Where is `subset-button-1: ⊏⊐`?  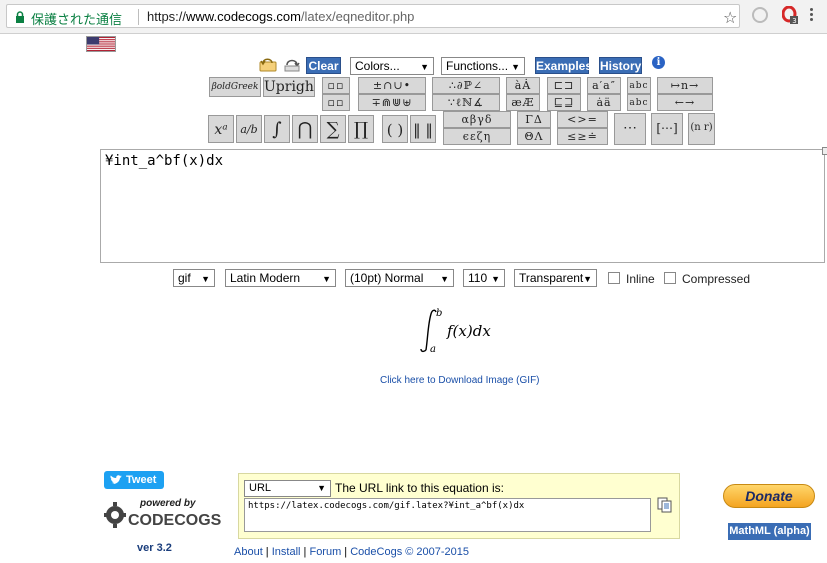 subset-button-1: ⊏⊐ is located at coordinates (564, 85).